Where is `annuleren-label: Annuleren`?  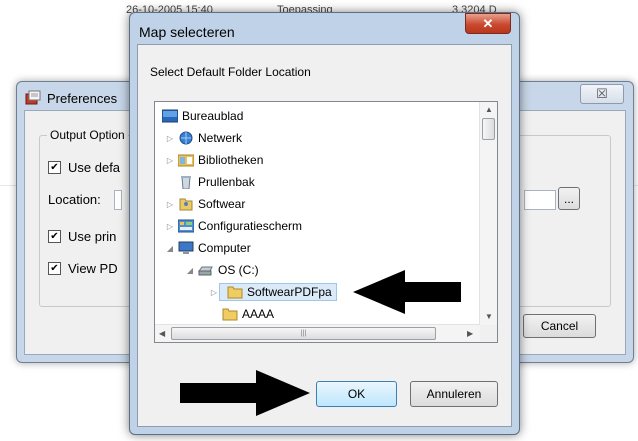 annuleren-label: Annuleren is located at coordinates (454, 394).